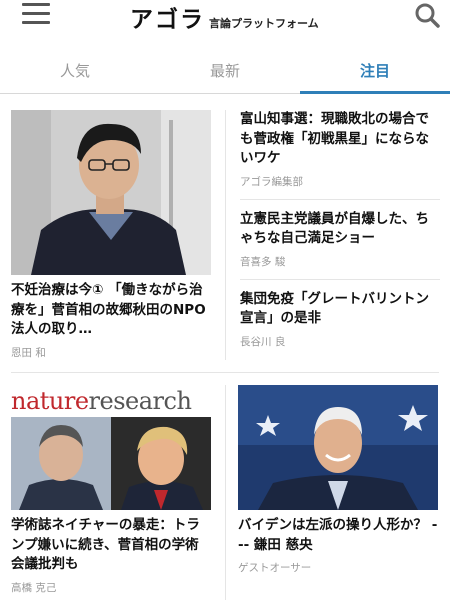 The height and width of the screenshot is (600, 450). What do you see at coordinates (338, 535) in the screenshot?
I see `article-card-title: バイデンは左派の操り人形か？ --- 鎌田 慈央` at bounding box center [338, 535].